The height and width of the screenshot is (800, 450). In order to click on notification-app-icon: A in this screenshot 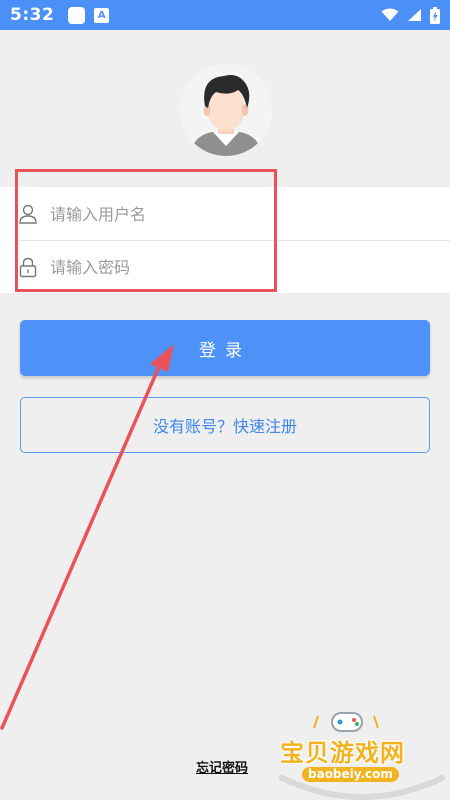, I will do `click(102, 15)`.